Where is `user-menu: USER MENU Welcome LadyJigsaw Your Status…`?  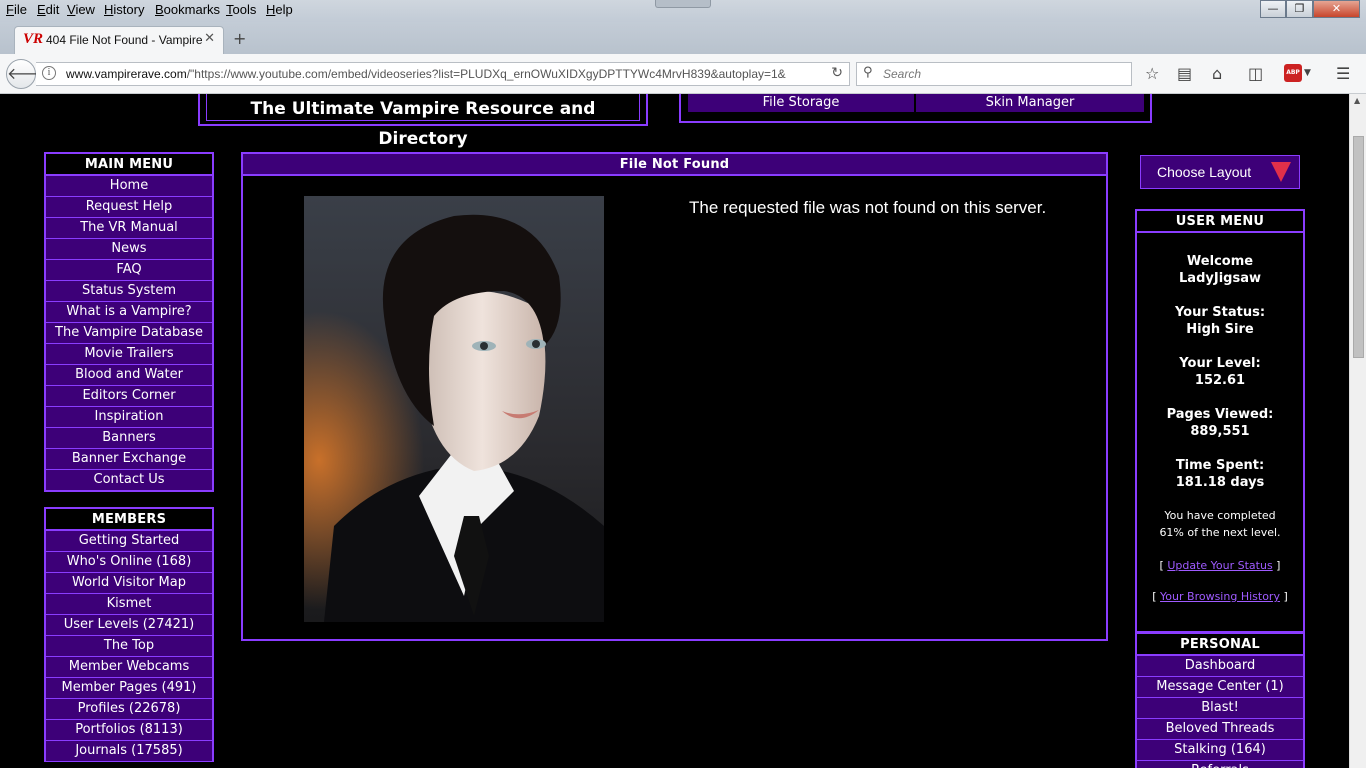 user-menu: USER MENU Welcome LadyJigsaw Your Status… is located at coordinates (1220, 421).